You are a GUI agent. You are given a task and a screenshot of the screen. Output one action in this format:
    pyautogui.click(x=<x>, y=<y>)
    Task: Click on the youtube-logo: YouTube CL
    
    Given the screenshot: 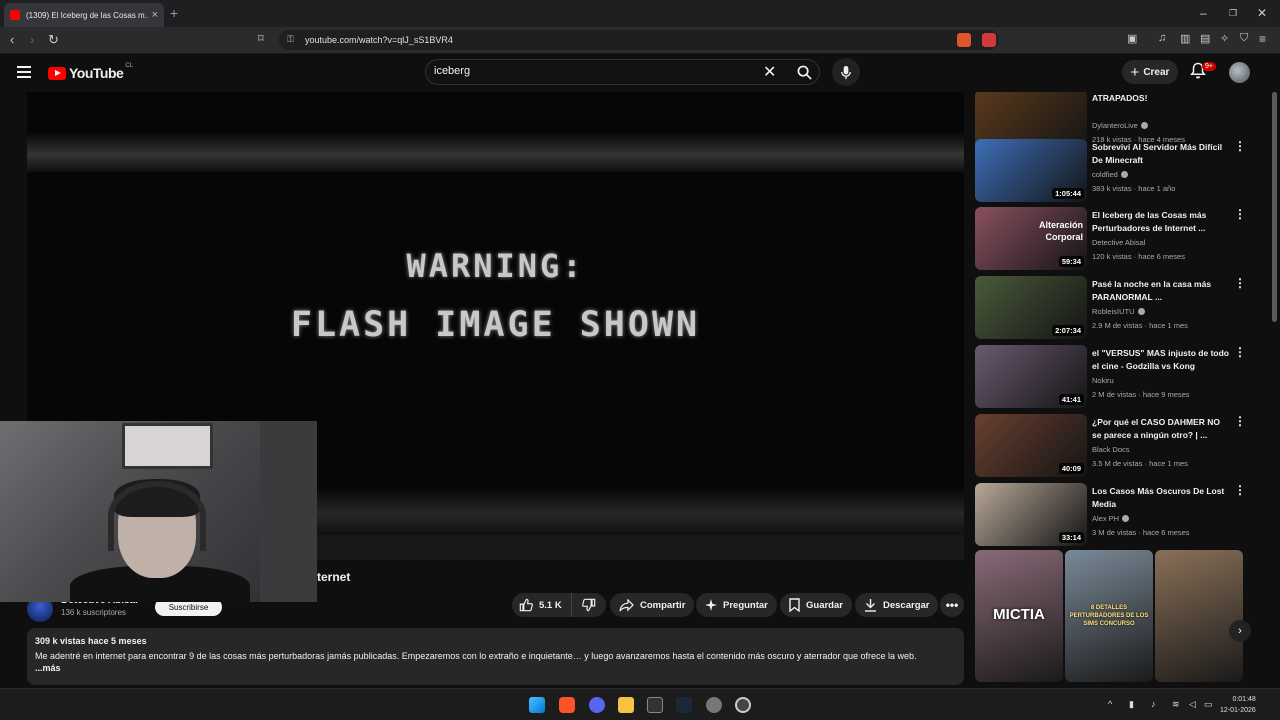 What is the action you would take?
    pyautogui.click(x=90, y=72)
    